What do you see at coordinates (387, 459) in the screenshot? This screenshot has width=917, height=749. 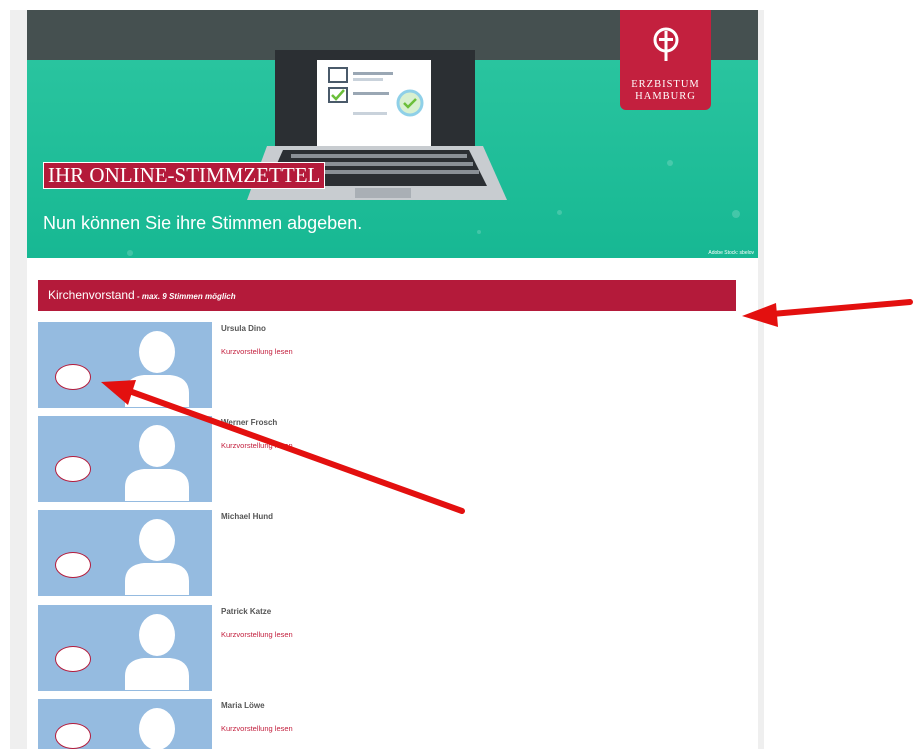 I see `candidate-row: Werner Frosch Kurzvorstellung lesen` at bounding box center [387, 459].